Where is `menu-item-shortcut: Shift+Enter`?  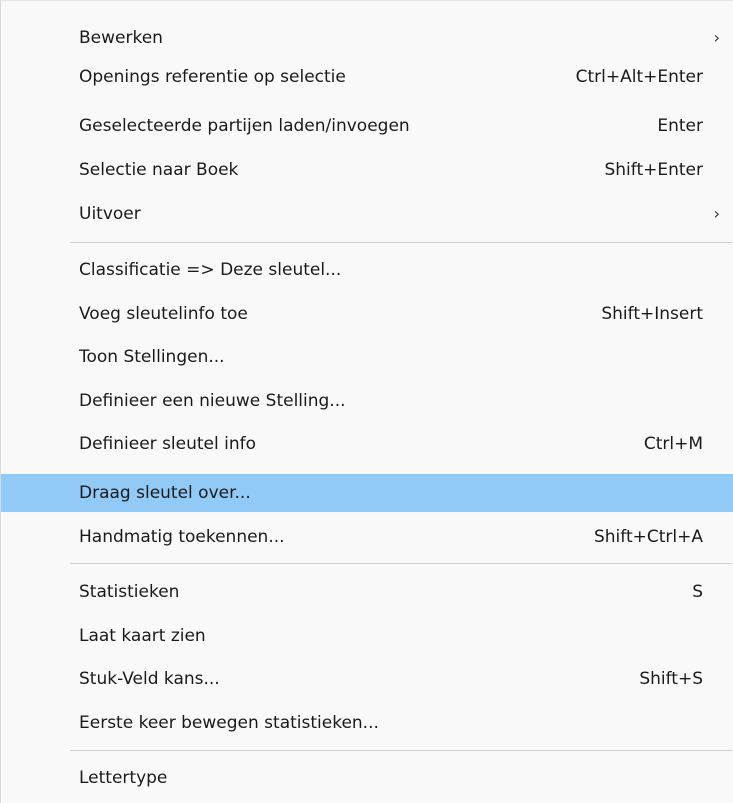
menu-item-shortcut: Shift+Enter is located at coordinates (653, 170).